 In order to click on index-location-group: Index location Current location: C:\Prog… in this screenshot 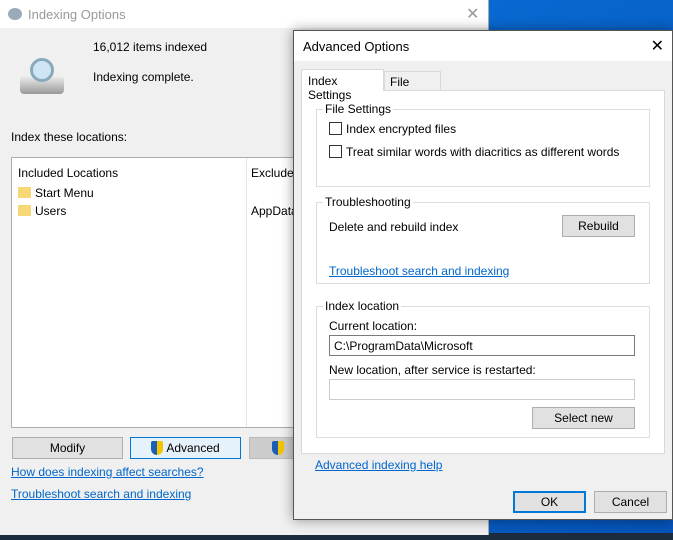, I will do `click(483, 368)`.